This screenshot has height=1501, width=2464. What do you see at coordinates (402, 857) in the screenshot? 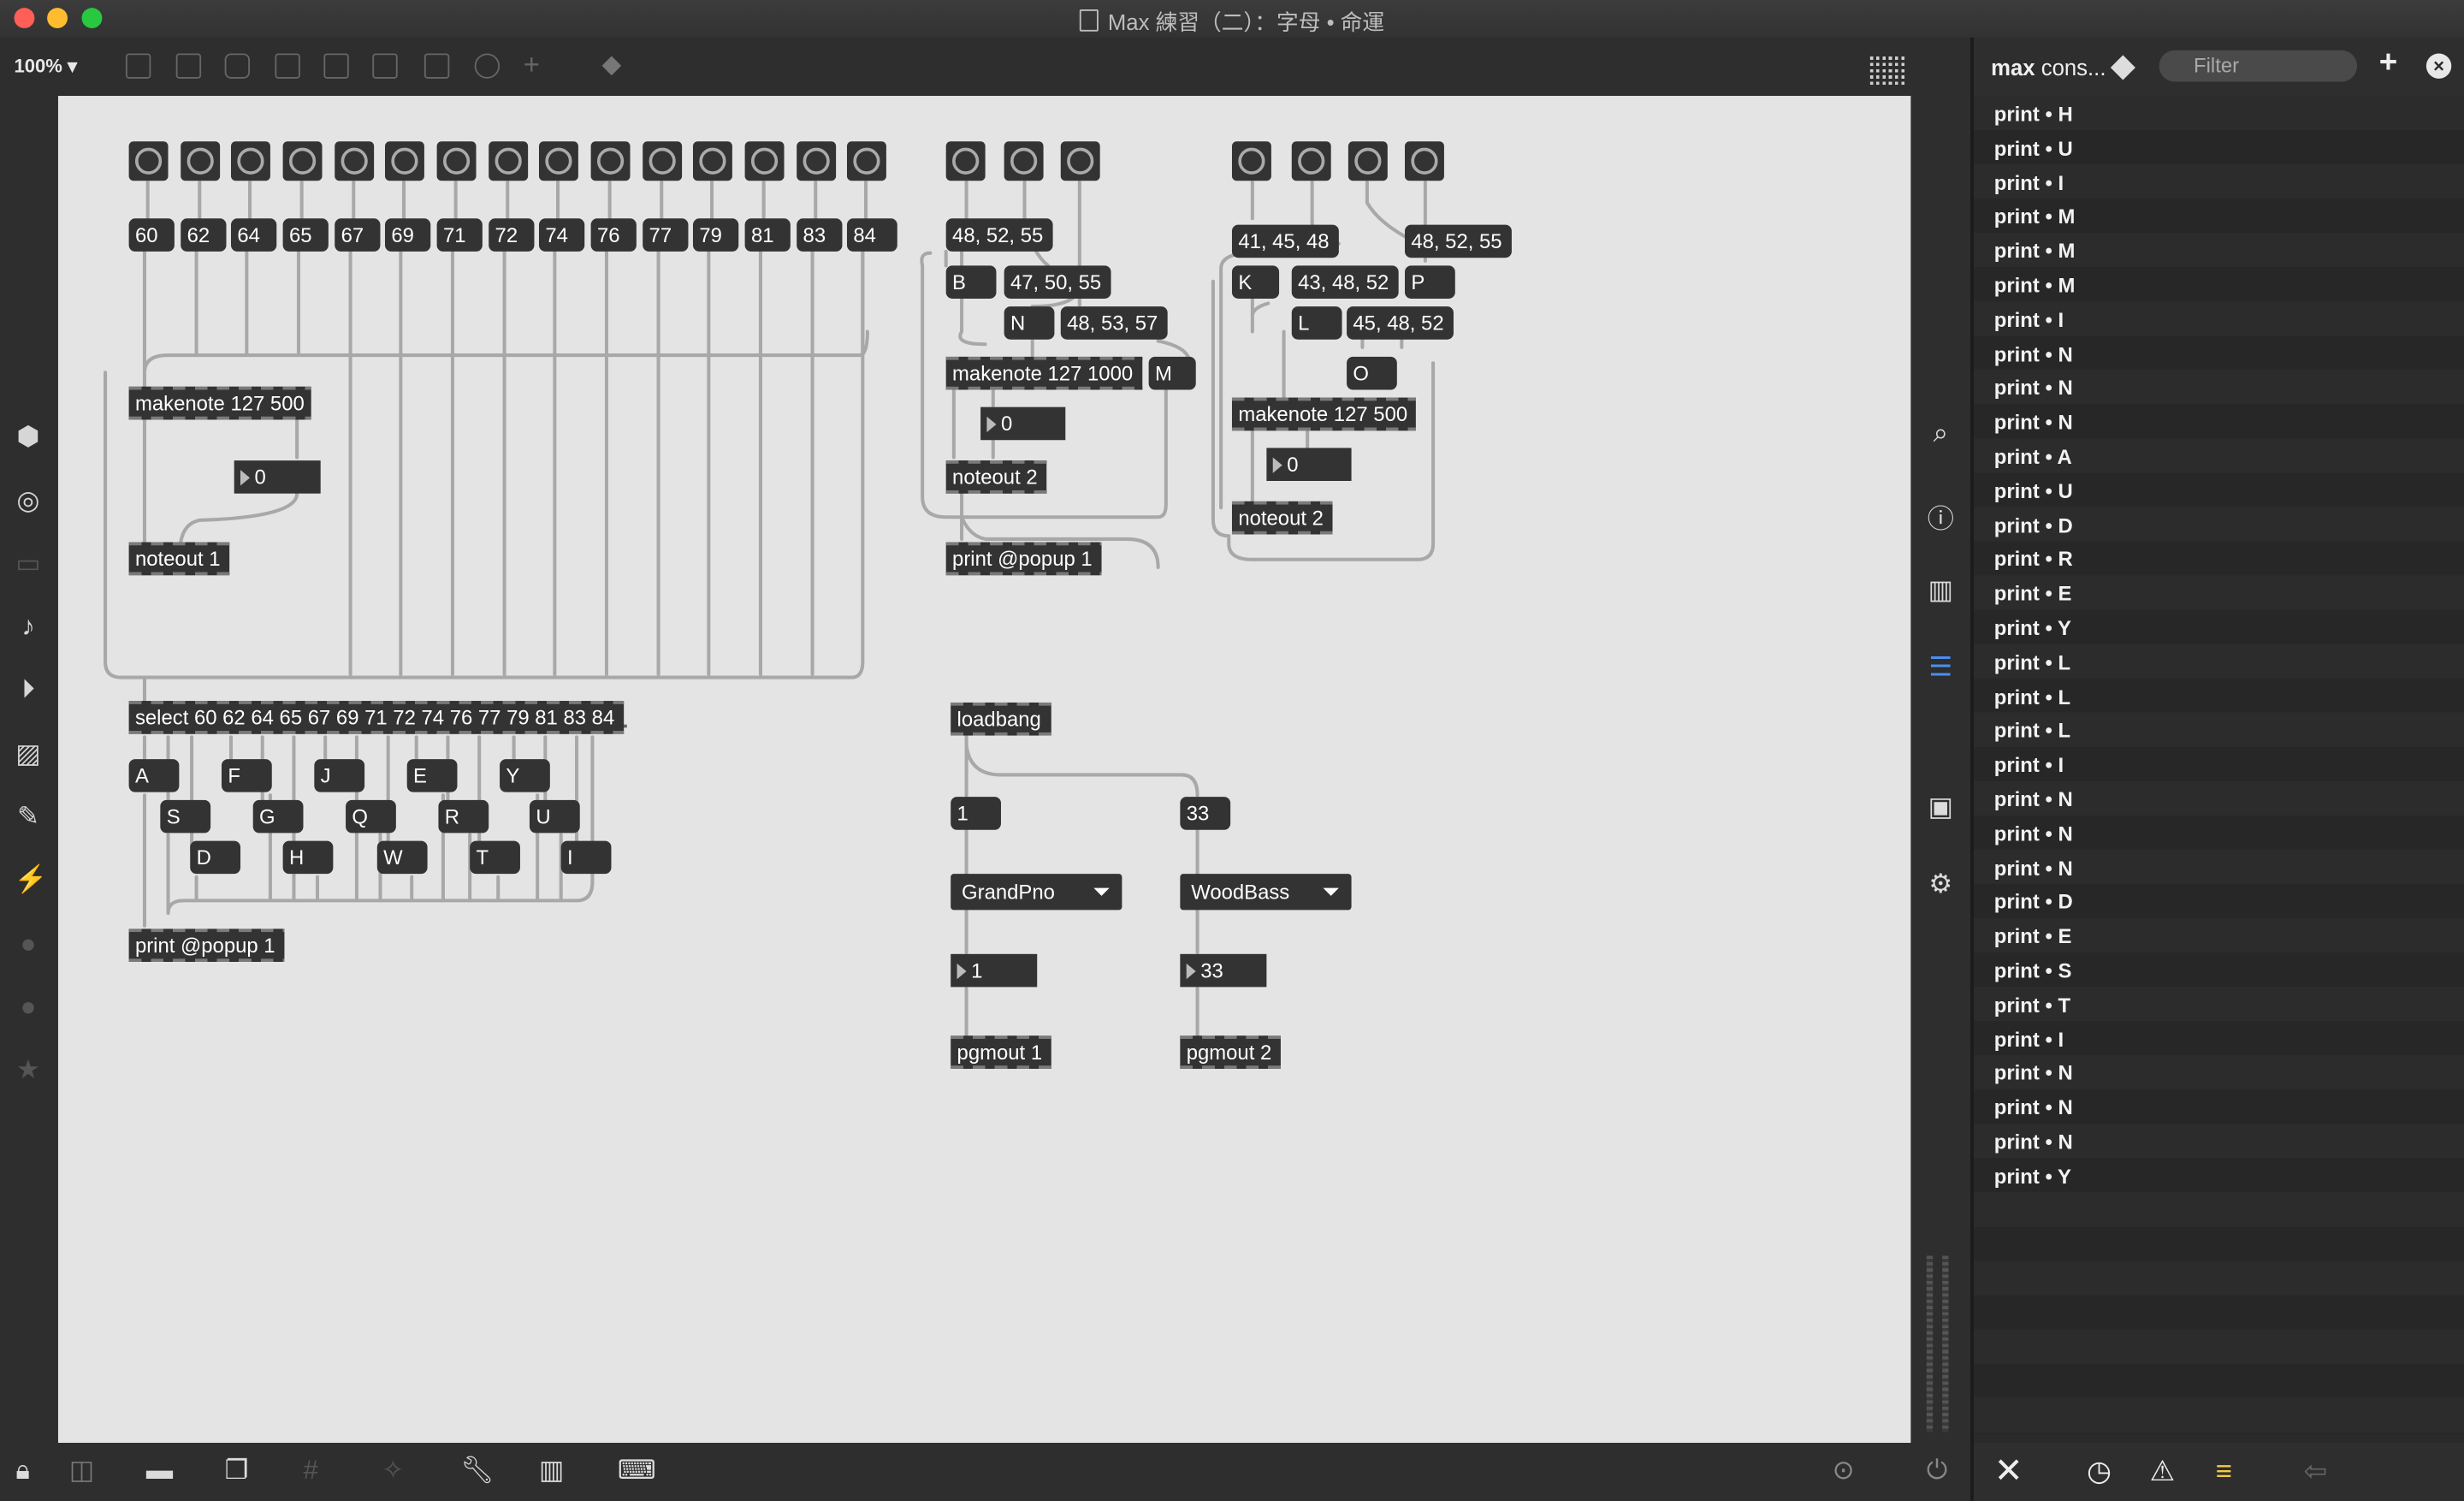
I see `letter-message-w: W` at bounding box center [402, 857].